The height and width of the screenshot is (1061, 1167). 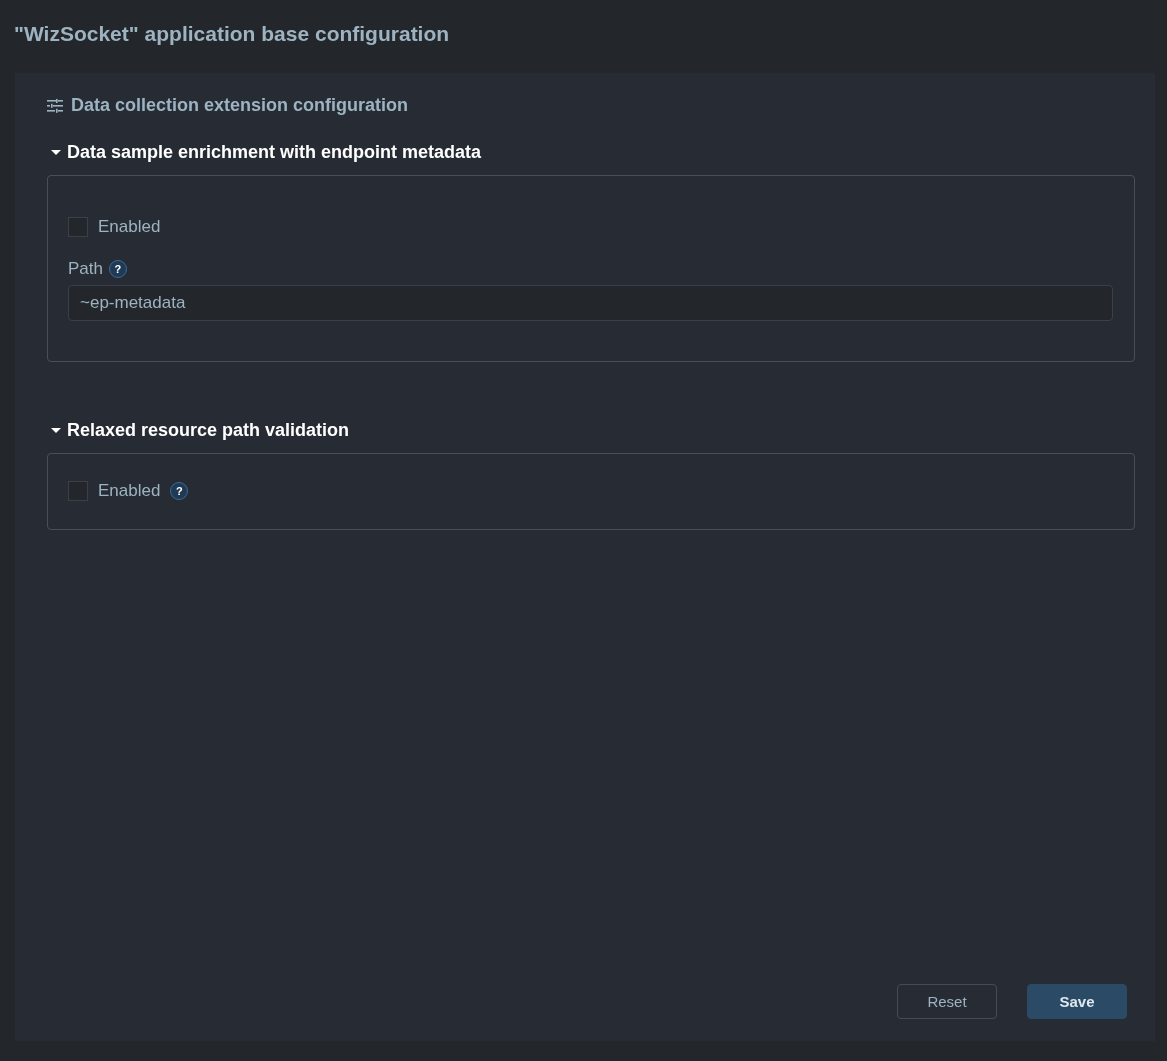 What do you see at coordinates (55, 105) in the screenshot?
I see `sliders-icon` at bounding box center [55, 105].